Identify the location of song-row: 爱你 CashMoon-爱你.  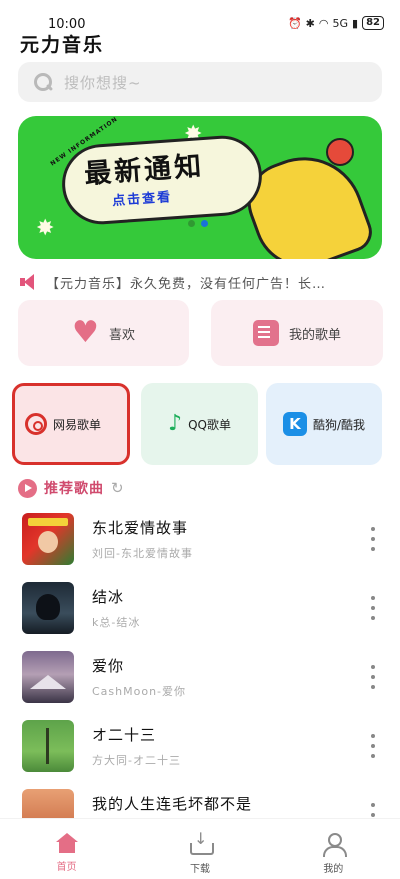
(200, 679).